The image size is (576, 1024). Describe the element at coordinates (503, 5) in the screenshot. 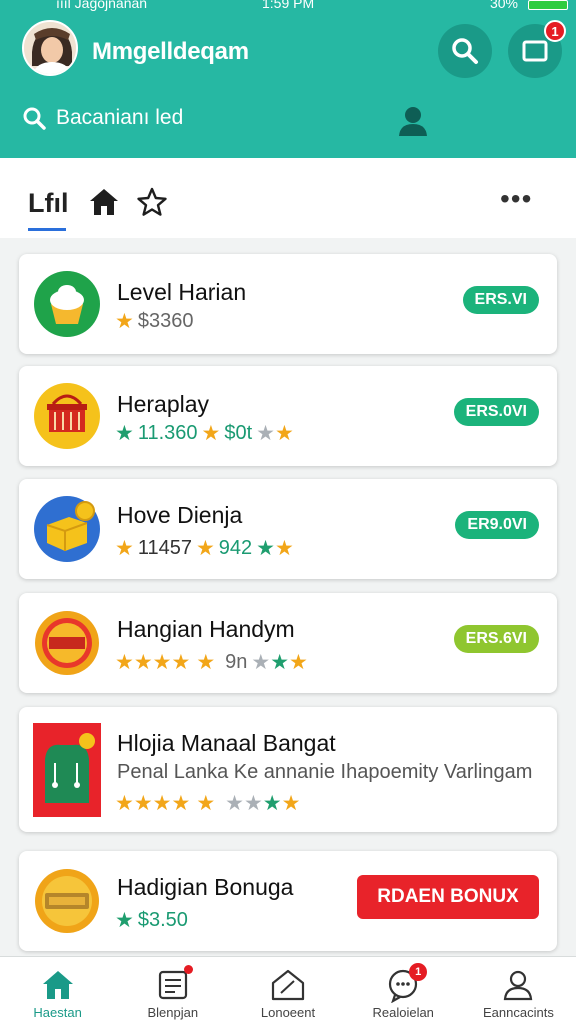

I see `status-battery-text: 30%` at that location.